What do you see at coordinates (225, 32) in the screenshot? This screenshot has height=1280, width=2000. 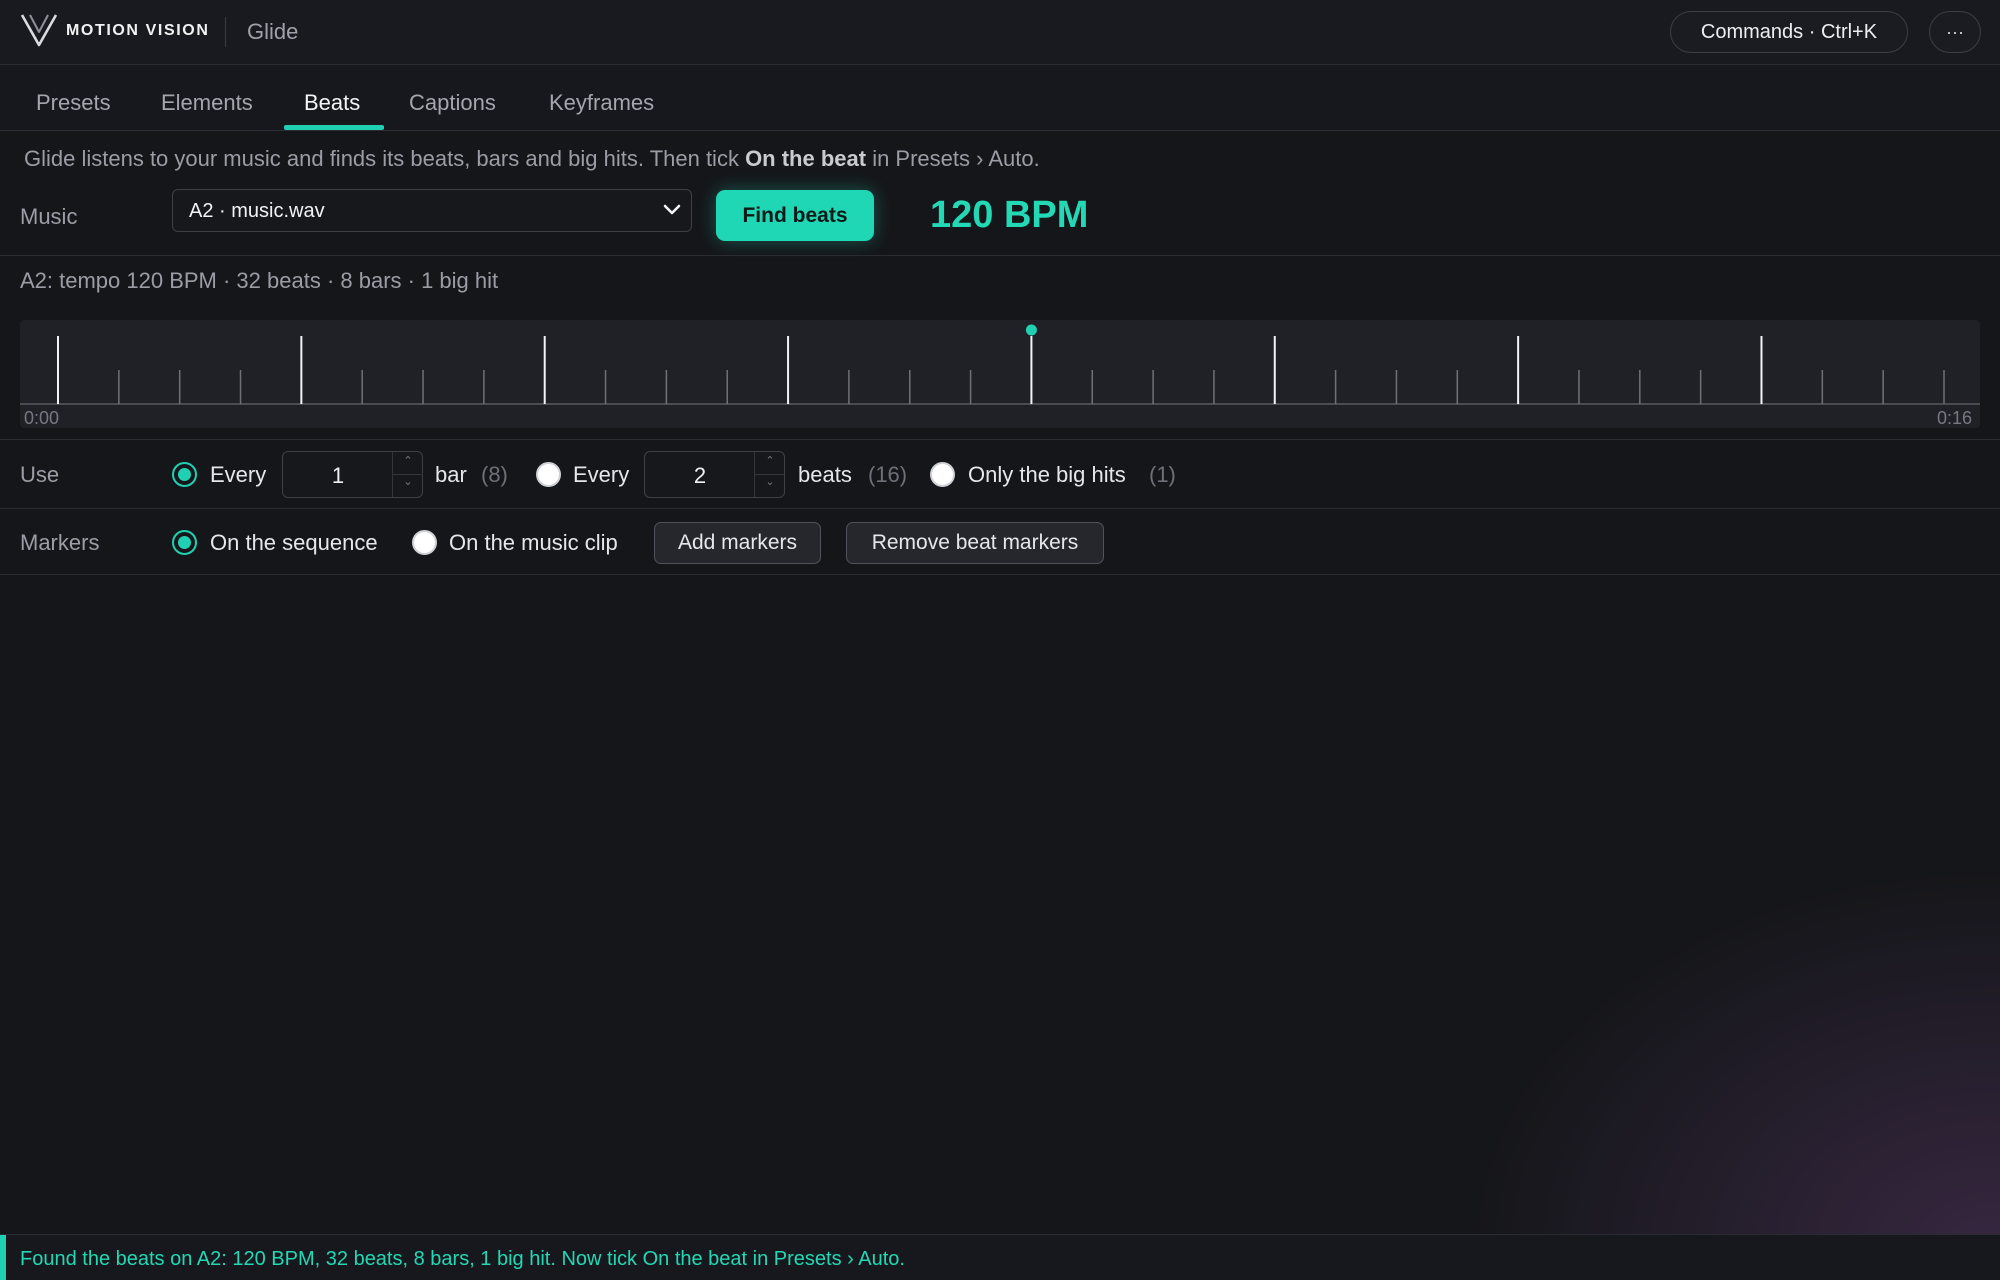 I see `brand-divider` at bounding box center [225, 32].